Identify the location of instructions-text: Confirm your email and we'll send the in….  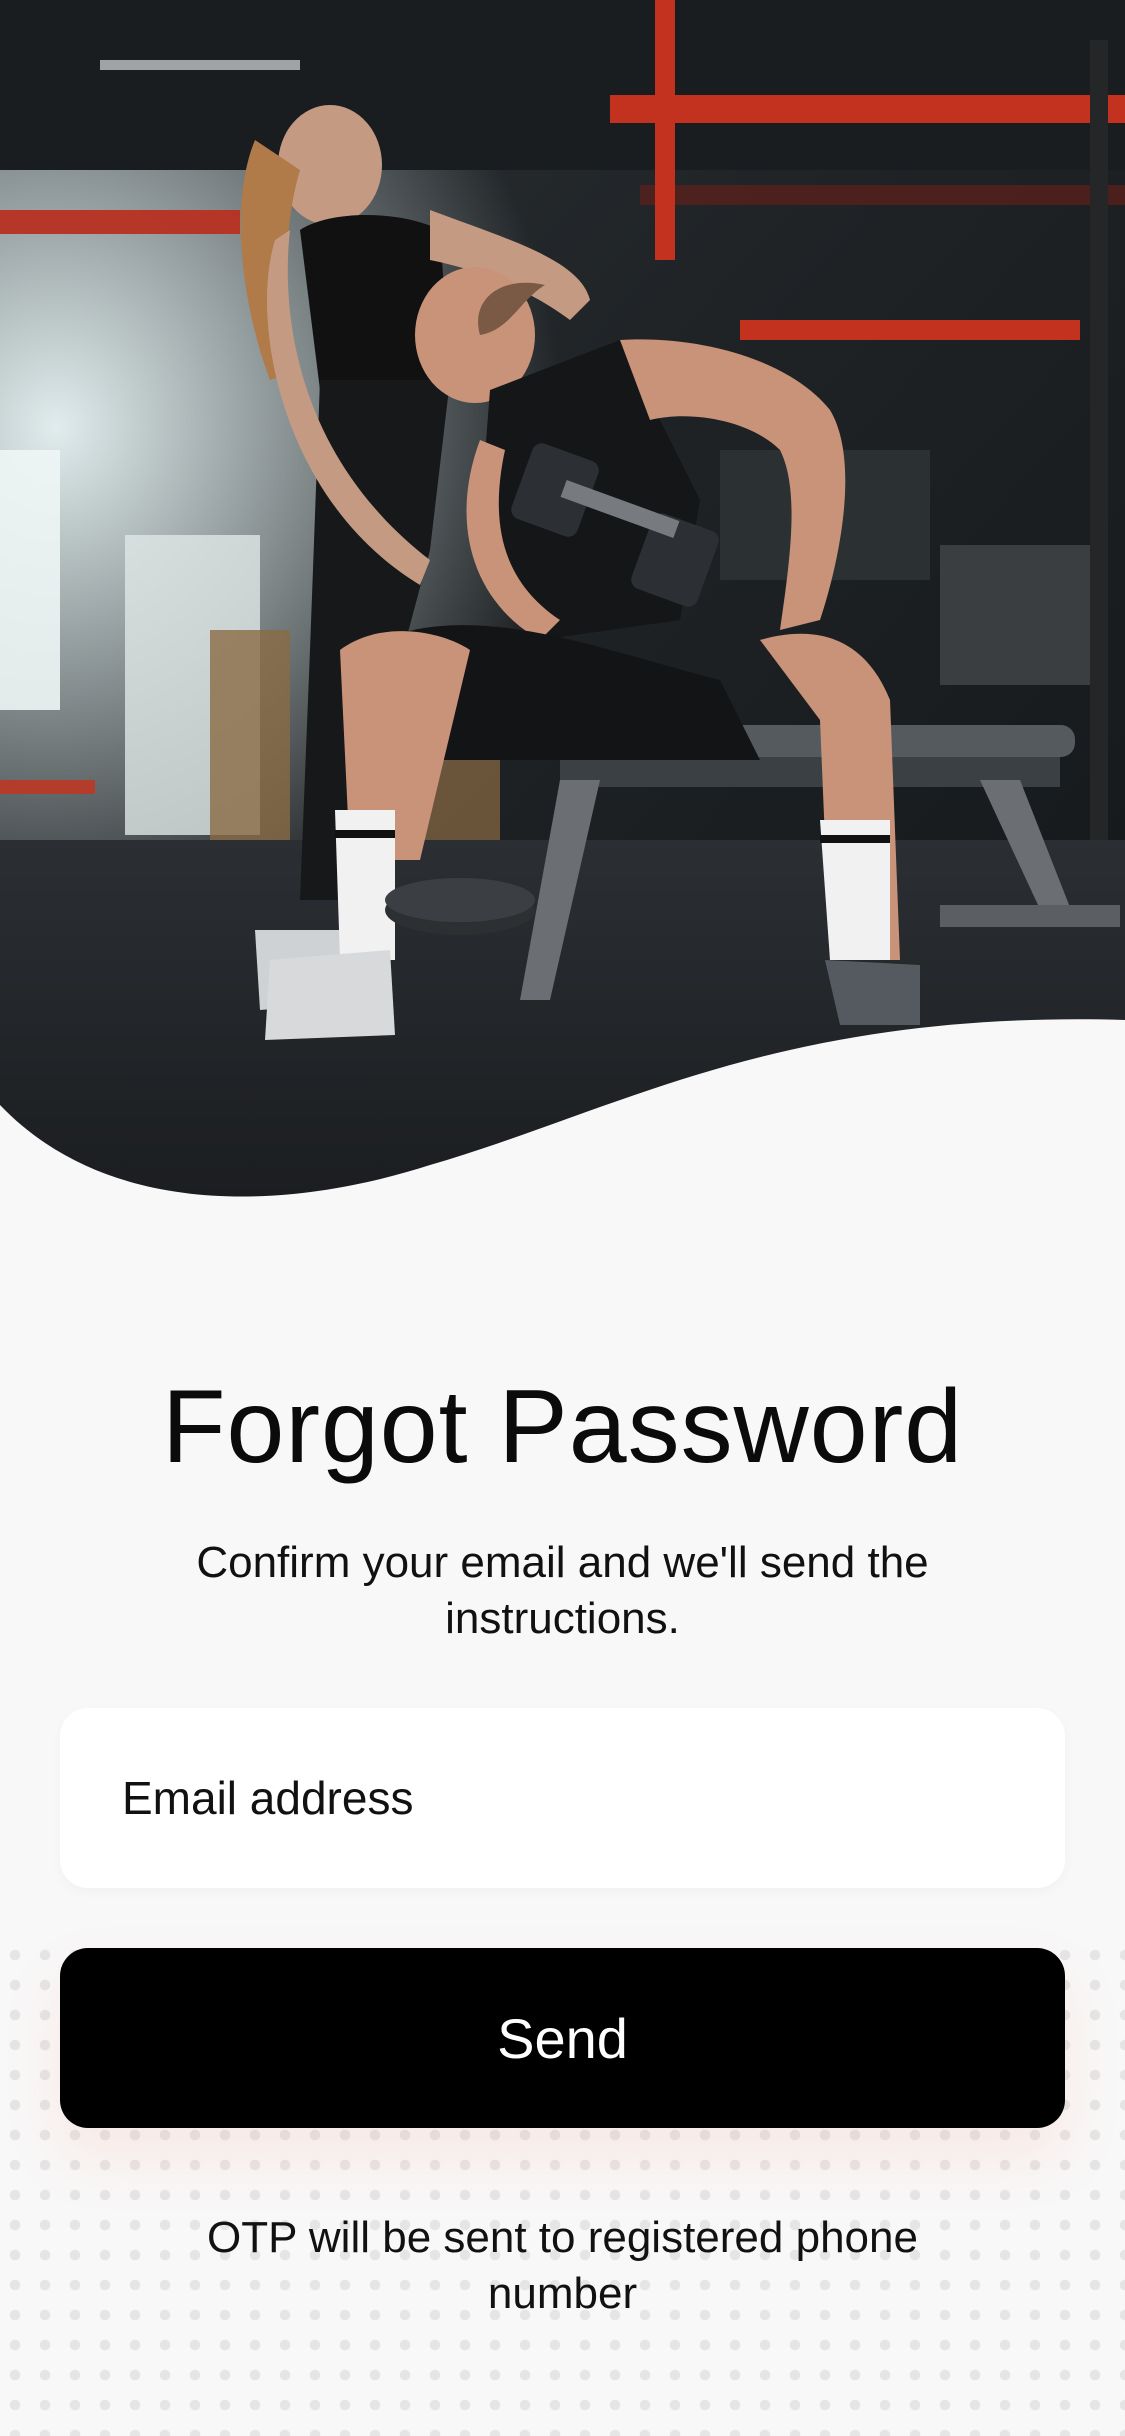
(562, 1590).